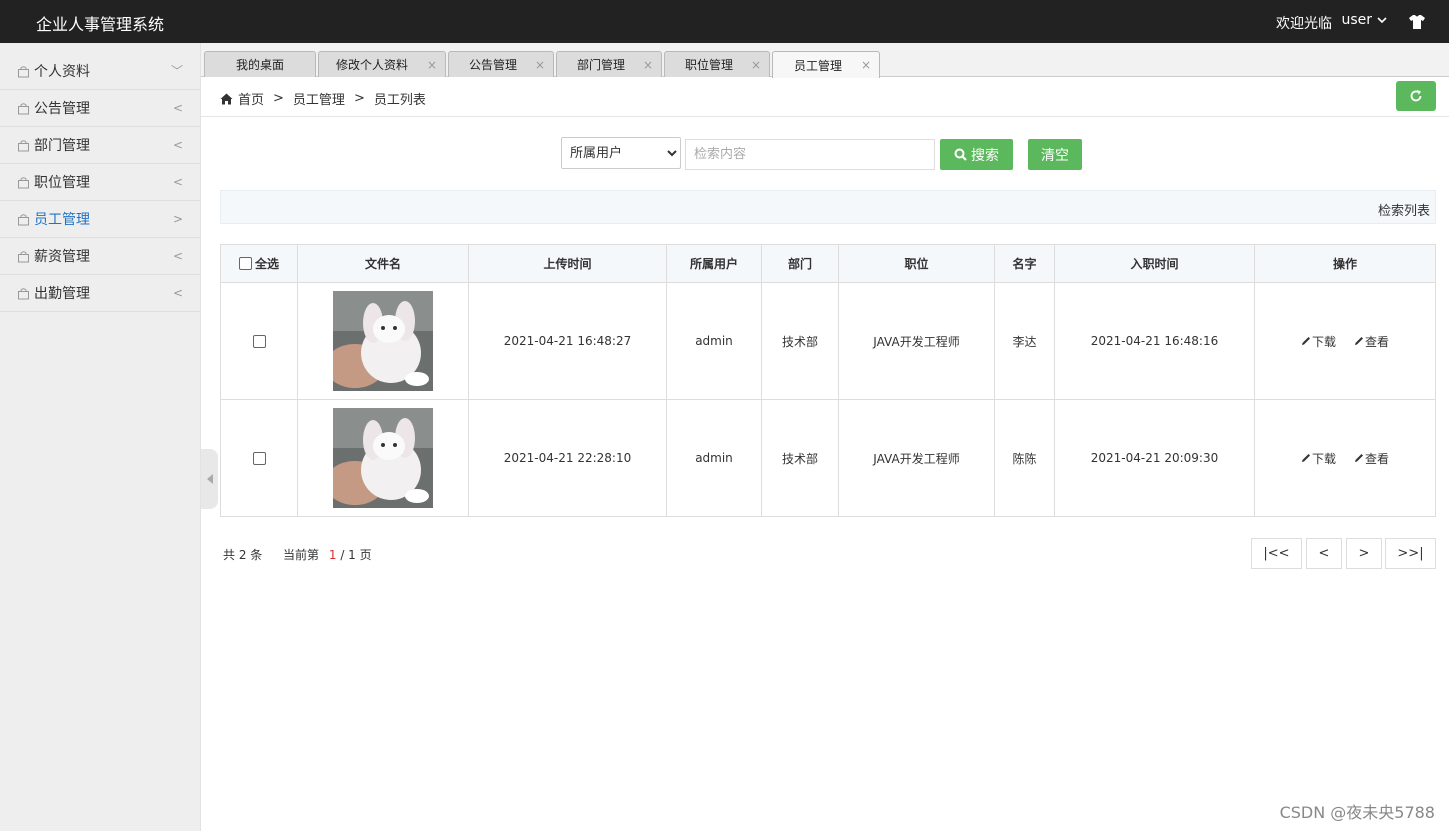 The image size is (1449, 831). I want to click on current-page: 1, so click(332, 555).